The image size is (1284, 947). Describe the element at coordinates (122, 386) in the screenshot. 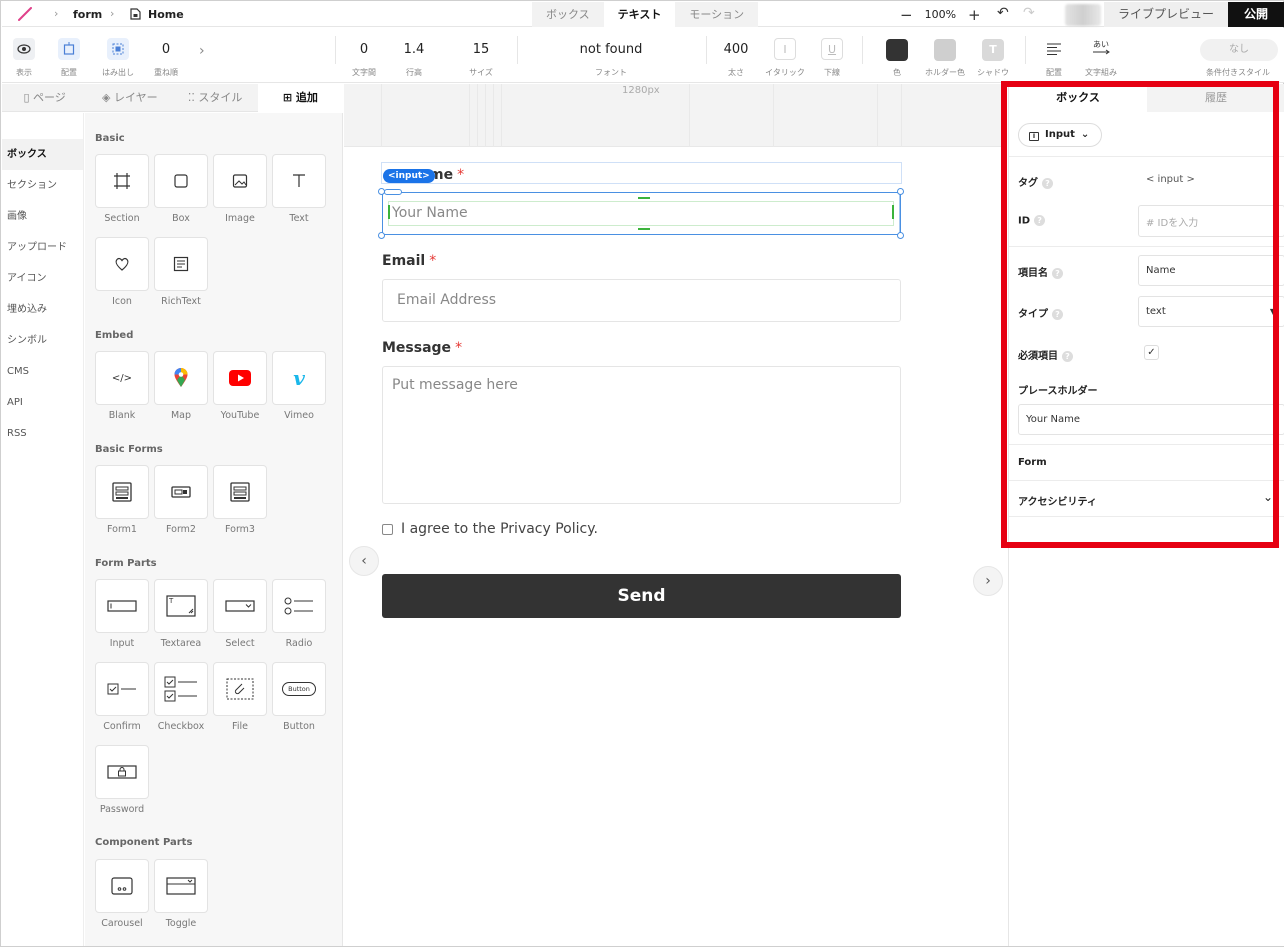

I see `component-blank: </> Blank` at that location.